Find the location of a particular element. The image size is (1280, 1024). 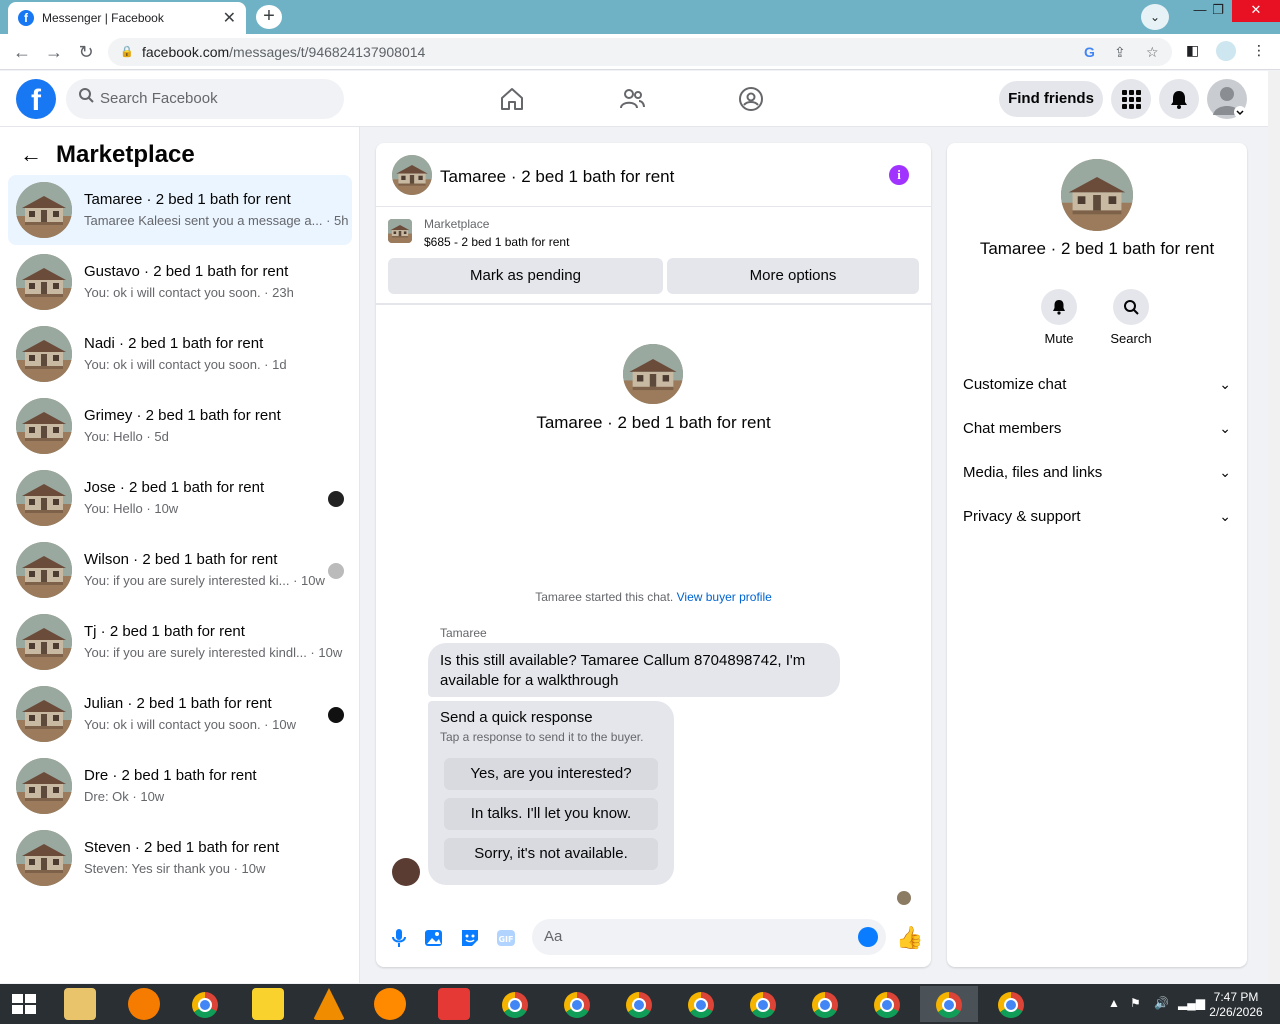

tray-arrow-icon: ▲ is located at coordinates (1114, 1003).